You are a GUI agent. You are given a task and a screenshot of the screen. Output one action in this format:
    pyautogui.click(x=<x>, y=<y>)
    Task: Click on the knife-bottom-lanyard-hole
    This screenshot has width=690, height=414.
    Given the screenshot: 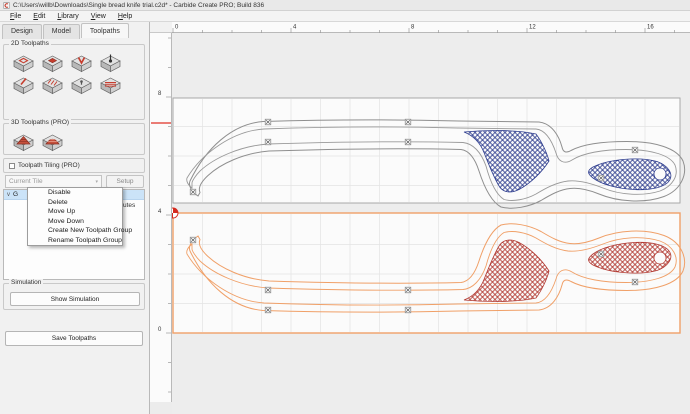 What is the action you would take?
    pyautogui.click(x=660, y=258)
    